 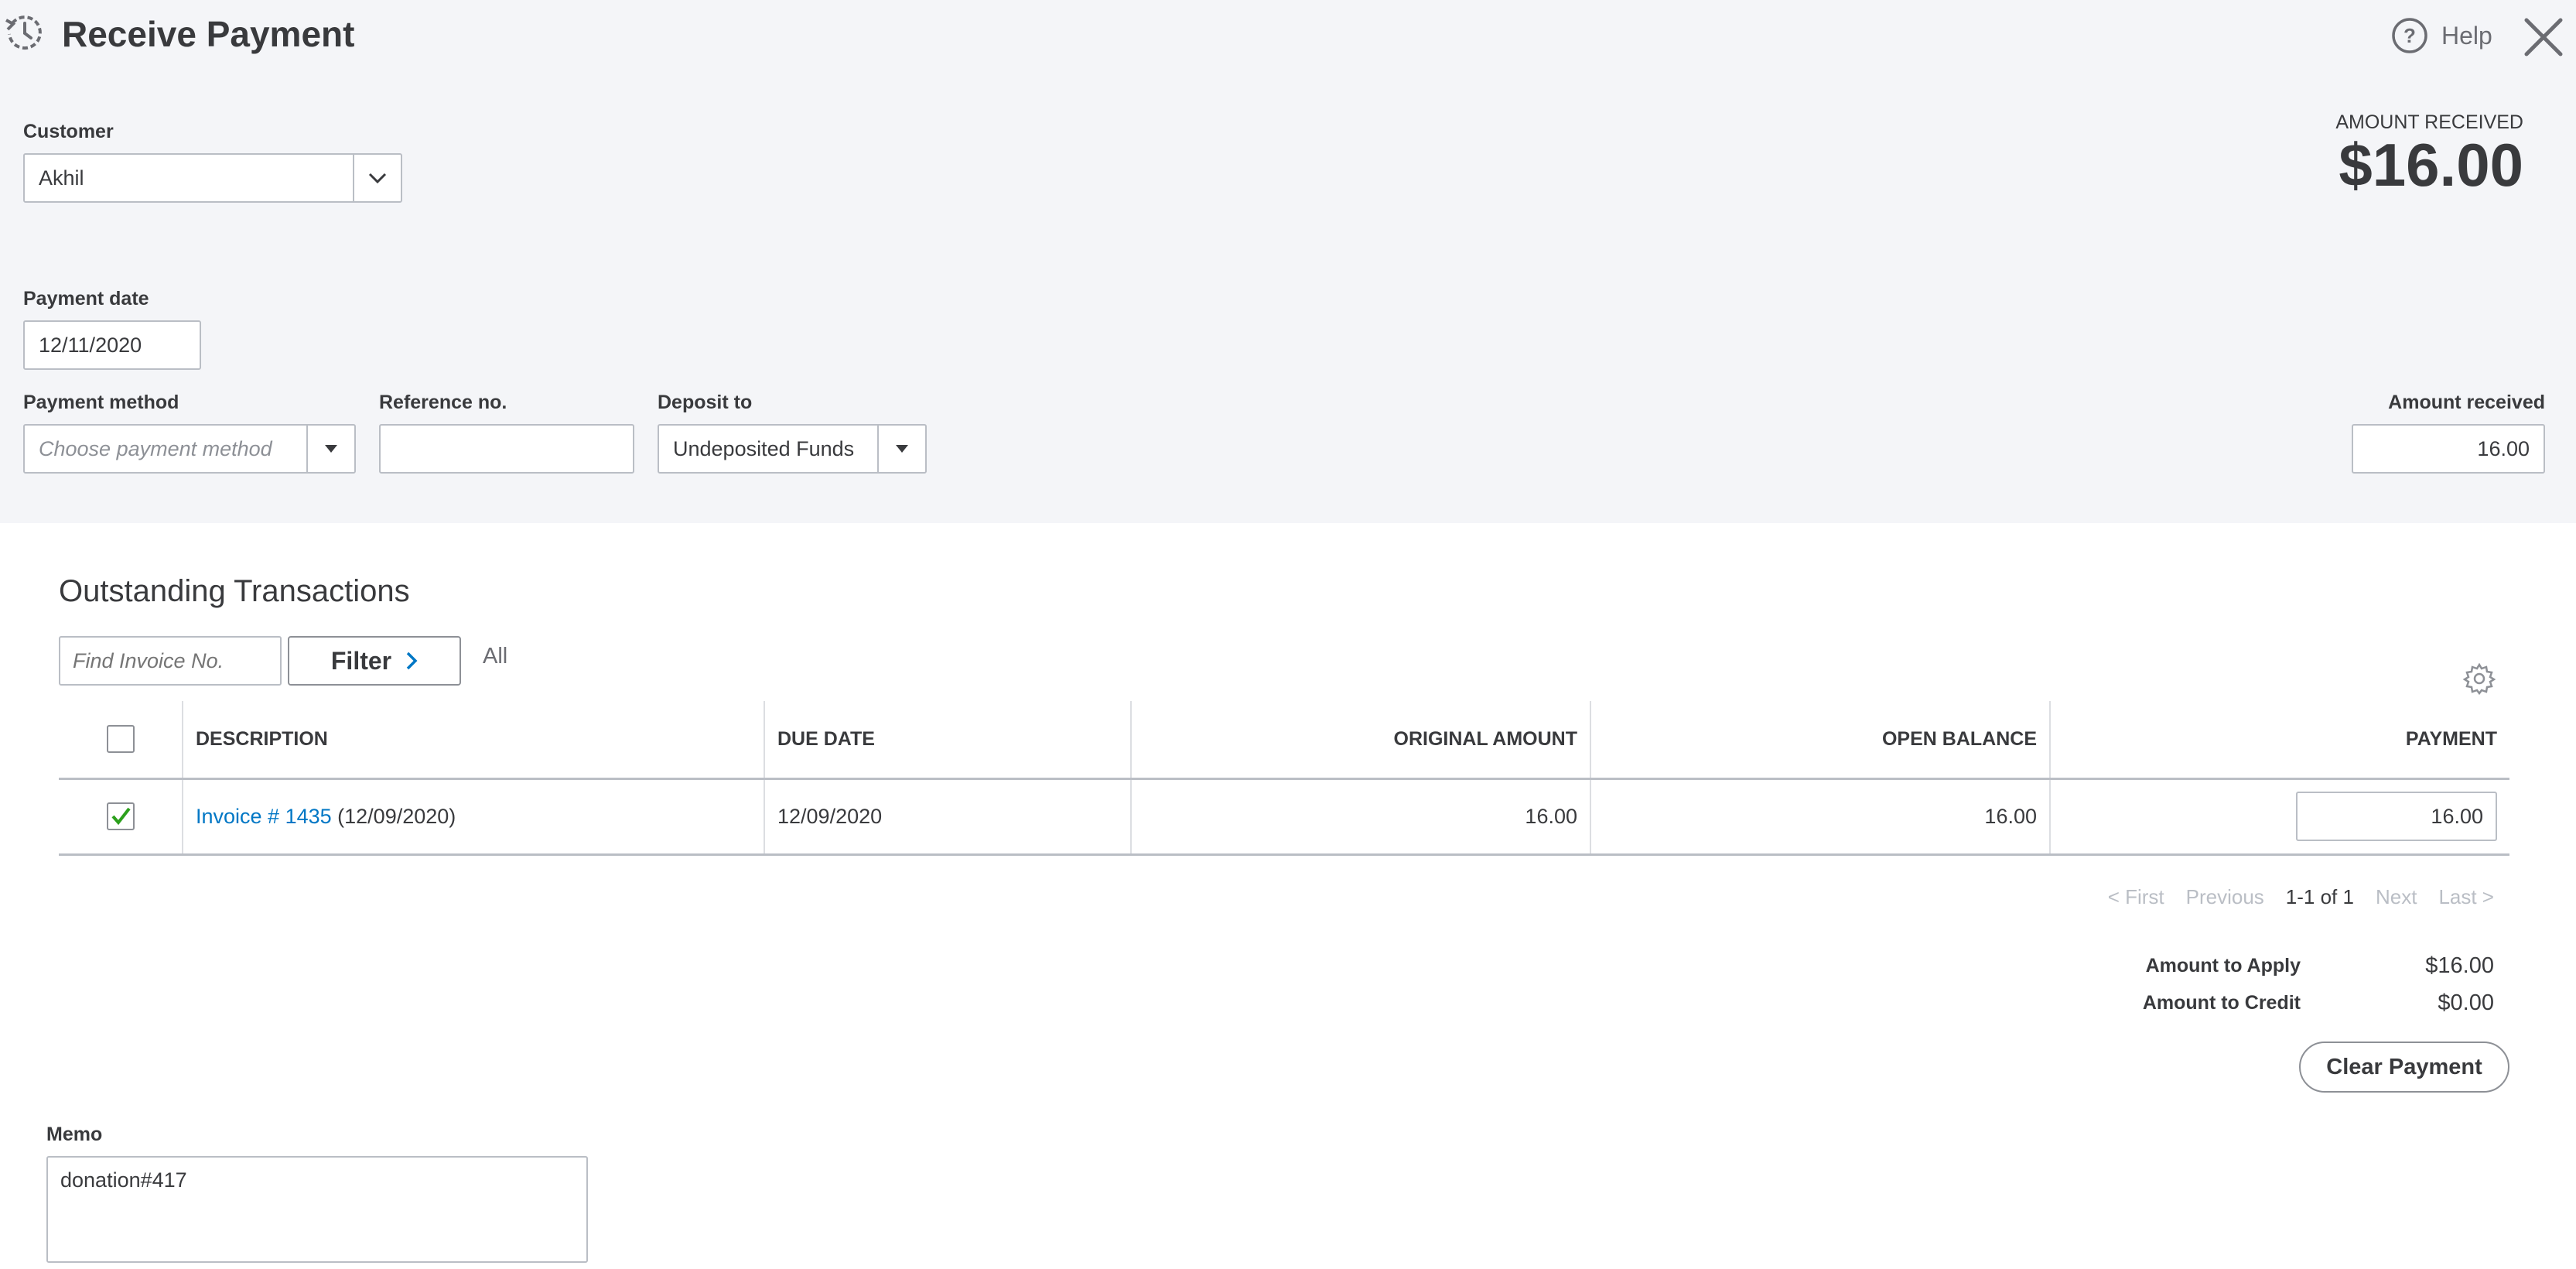 What do you see at coordinates (473, 740) in the screenshot?
I see `column-header-description: DESCRIPTION` at bounding box center [473, 740].